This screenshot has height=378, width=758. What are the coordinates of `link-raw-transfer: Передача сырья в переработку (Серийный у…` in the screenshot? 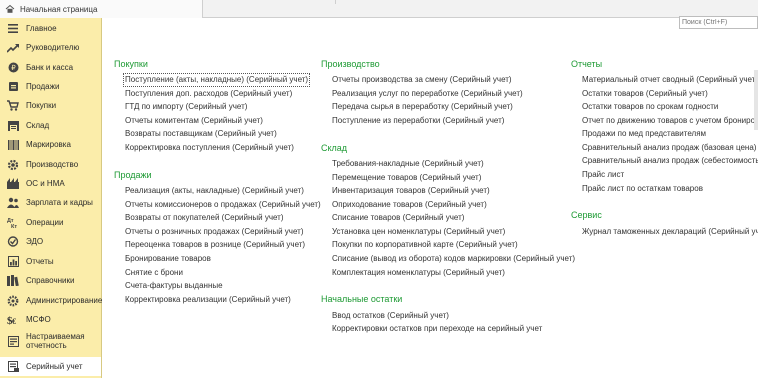 It's located at (422, 107).